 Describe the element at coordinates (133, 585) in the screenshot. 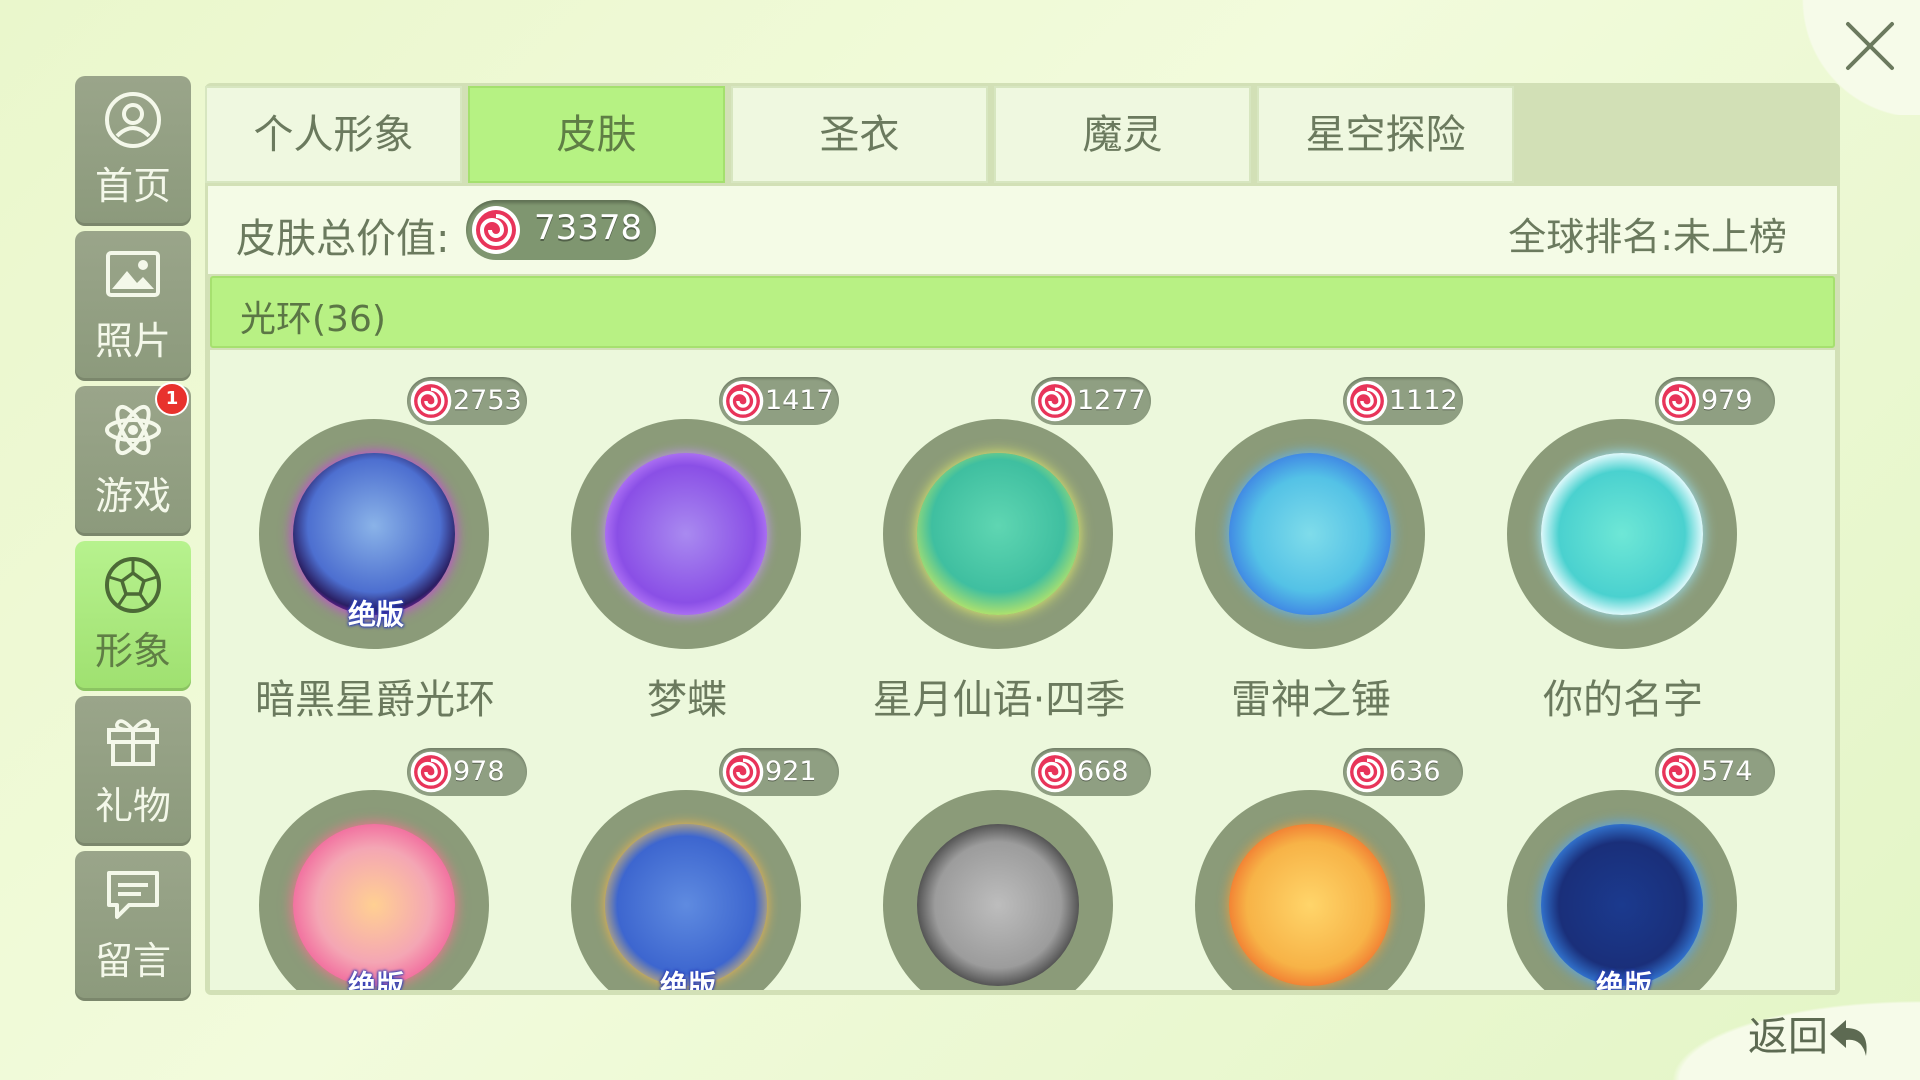

I see `soccer-ball-icon` at that location.